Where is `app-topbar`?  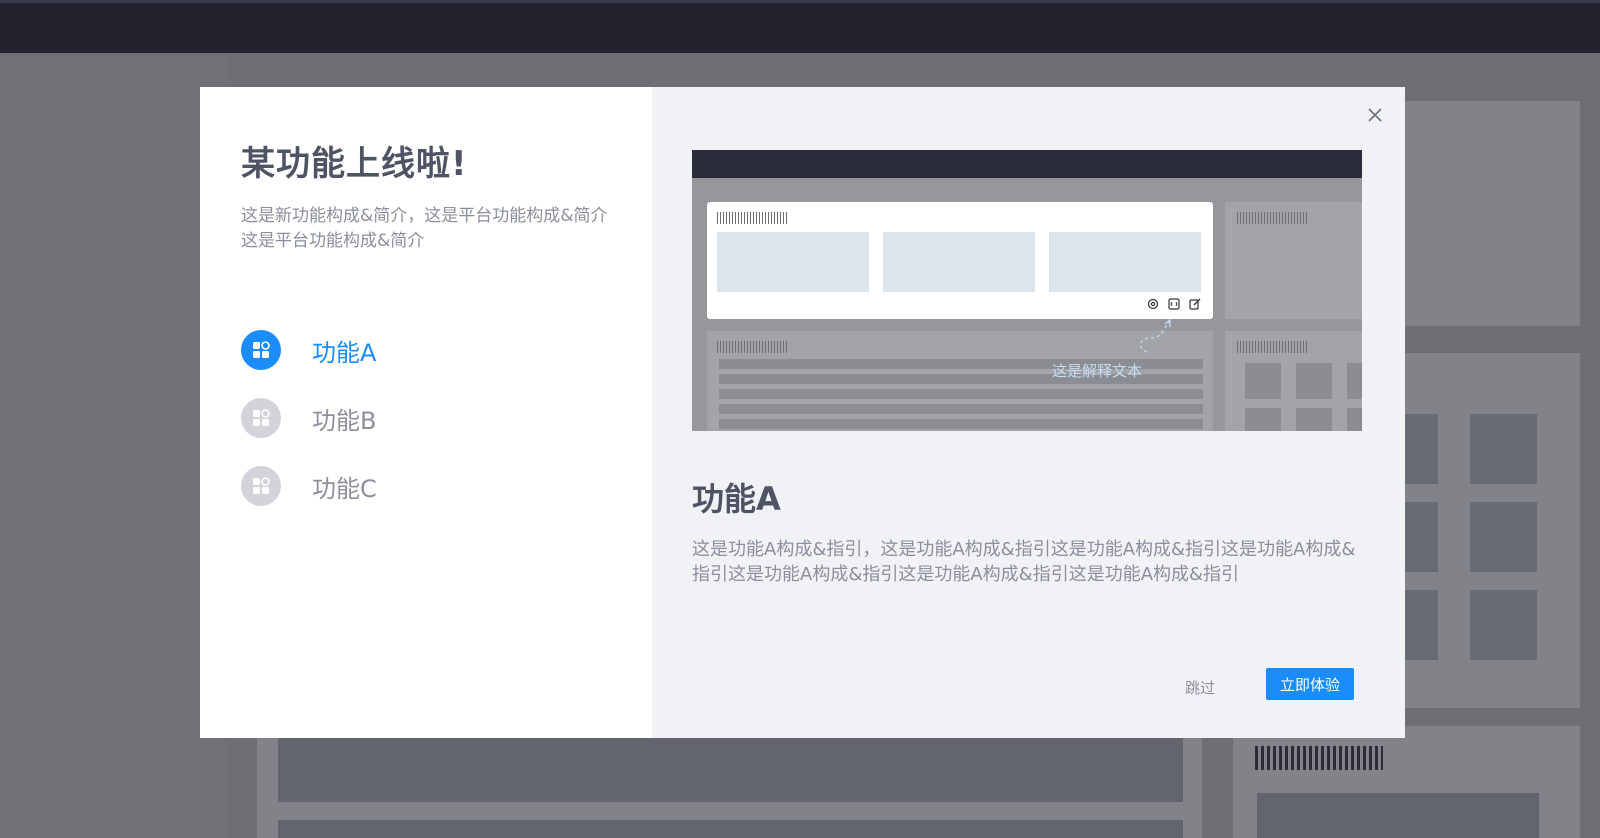
app-topbar is located at coordinates (800, 26).